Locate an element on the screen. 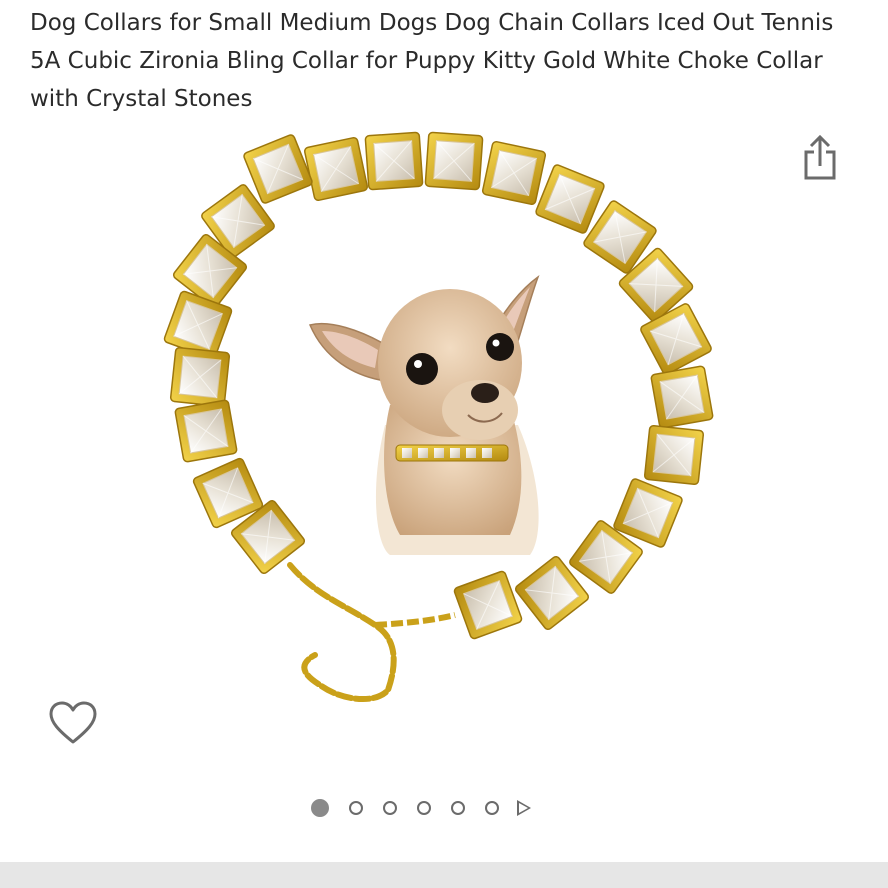 Image resolution: width=888 pixels, height=888 pixels. play-triangle-icon is located at coordinates (524, 808).